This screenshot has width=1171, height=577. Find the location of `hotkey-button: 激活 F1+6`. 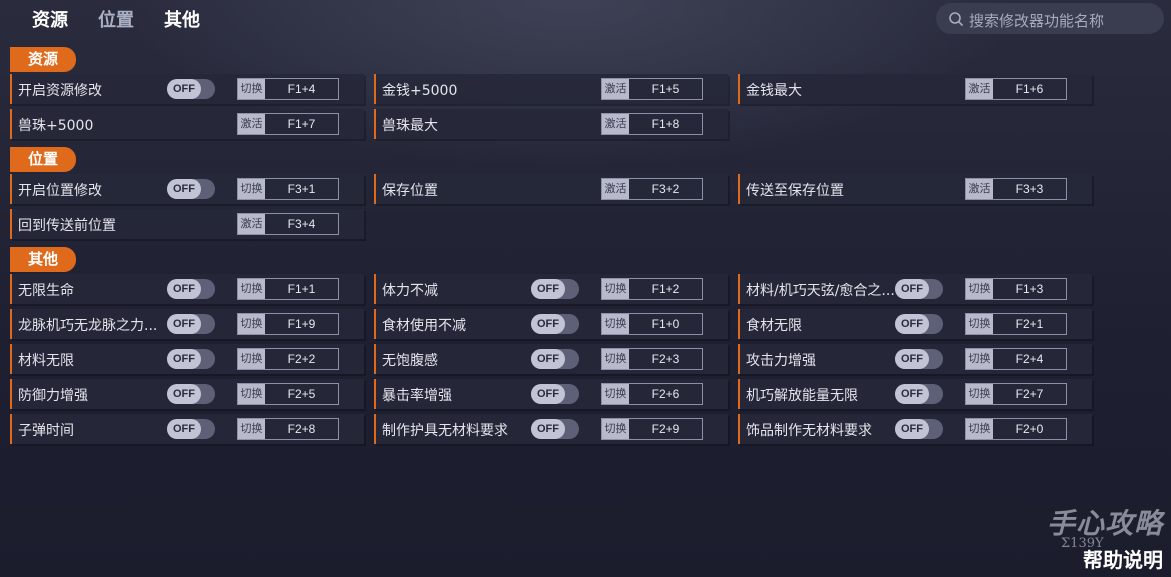

hotkey-button: 激活 F1+6 is located at coordinates (1016, 89).